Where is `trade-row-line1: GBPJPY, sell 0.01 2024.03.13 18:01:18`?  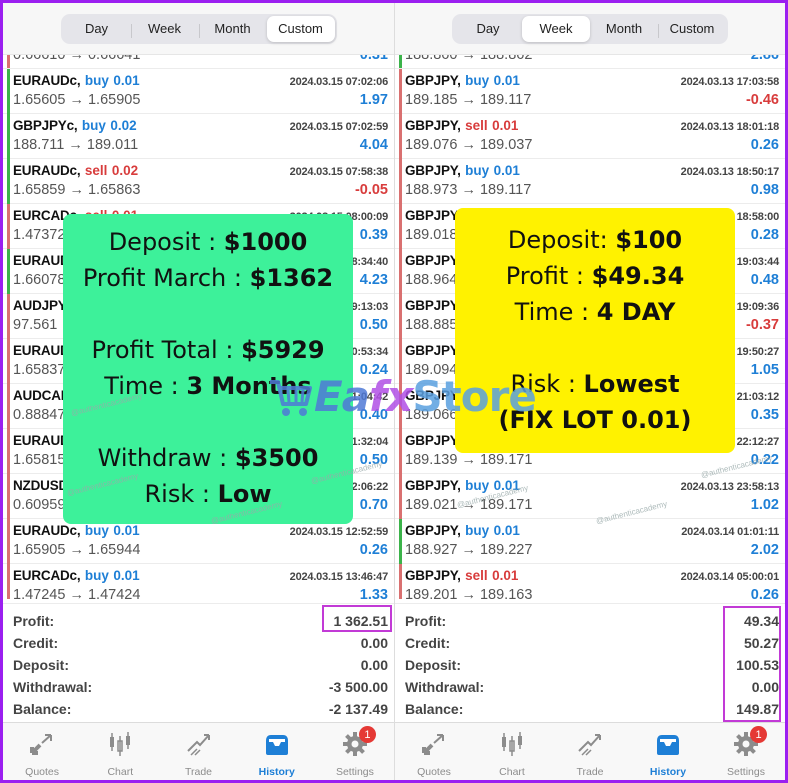
trade-row-line1: GBPJPY, sell 0.01 2024.03.13 18:01:18 is located at coordinates (592, 127).